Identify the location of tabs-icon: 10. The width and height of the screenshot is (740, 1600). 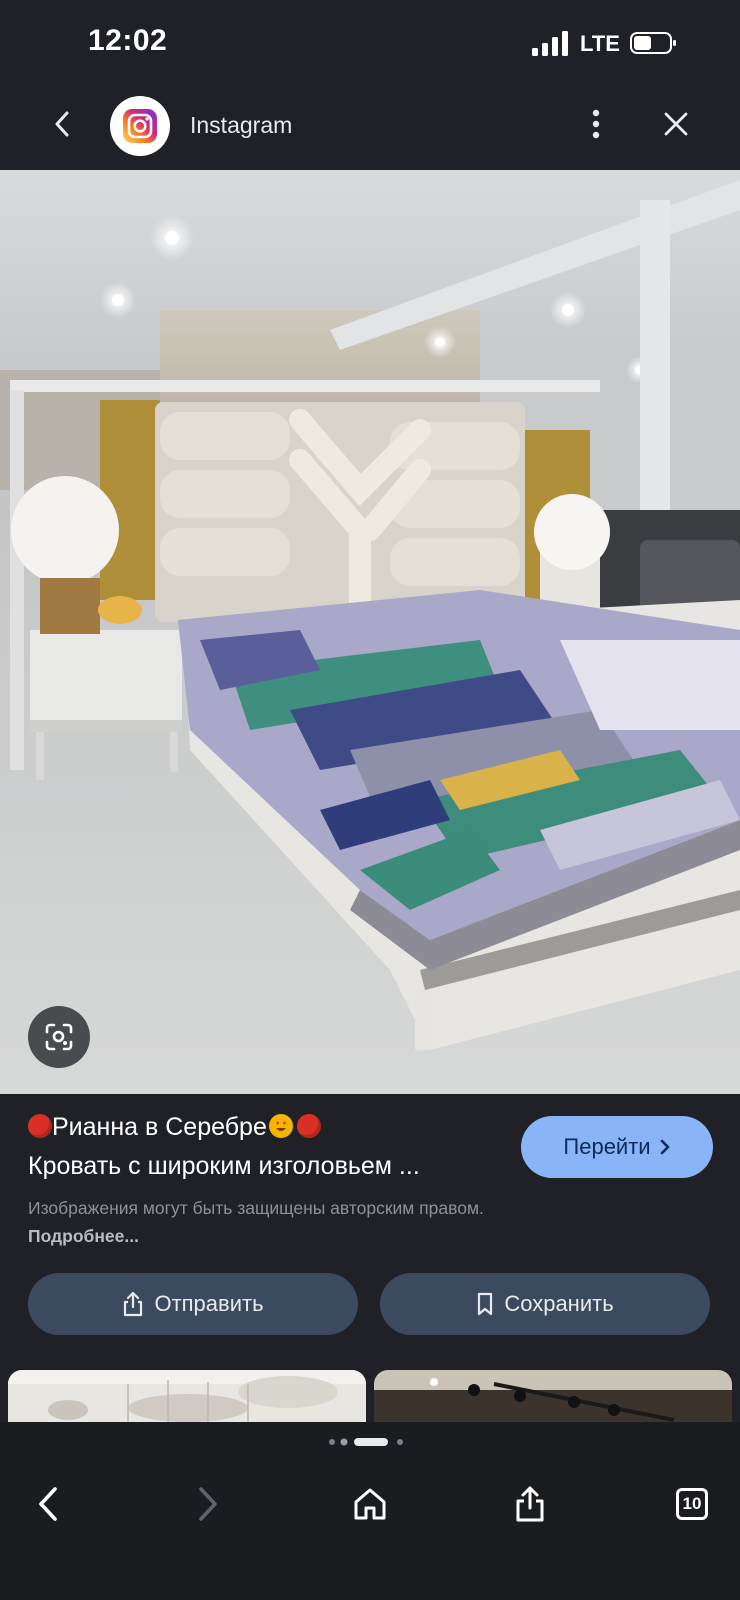
(692, 1504).